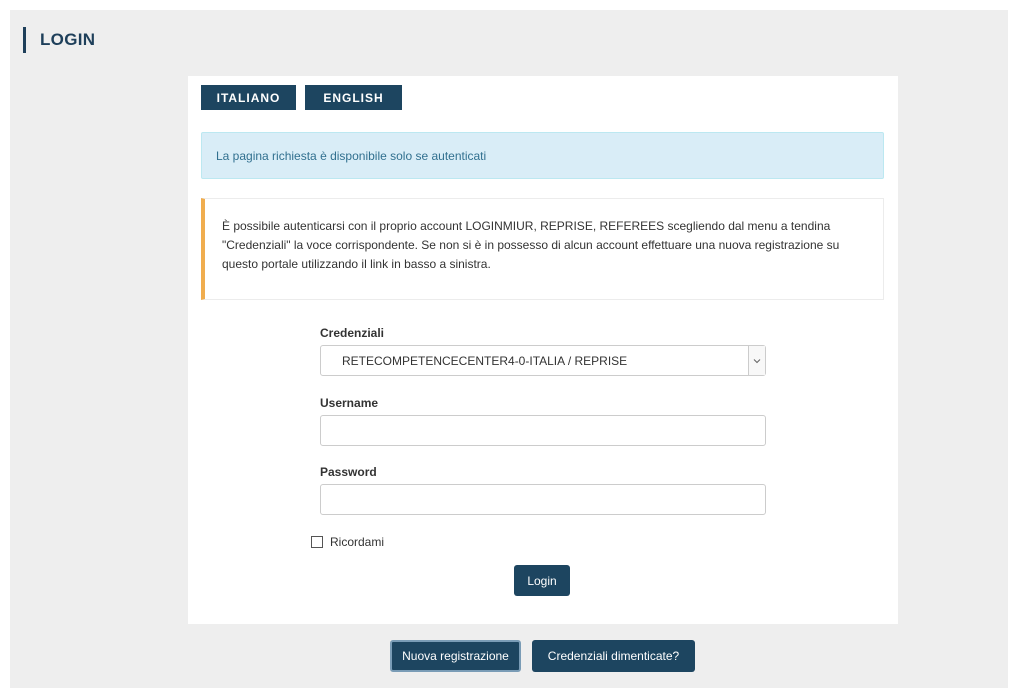 Image resolution: width=1010 pixels, height=688 pixels. Describe the element at coordinates (317, 542) in the screenshot. I see `checkbox-unchecked-icon` at that location.